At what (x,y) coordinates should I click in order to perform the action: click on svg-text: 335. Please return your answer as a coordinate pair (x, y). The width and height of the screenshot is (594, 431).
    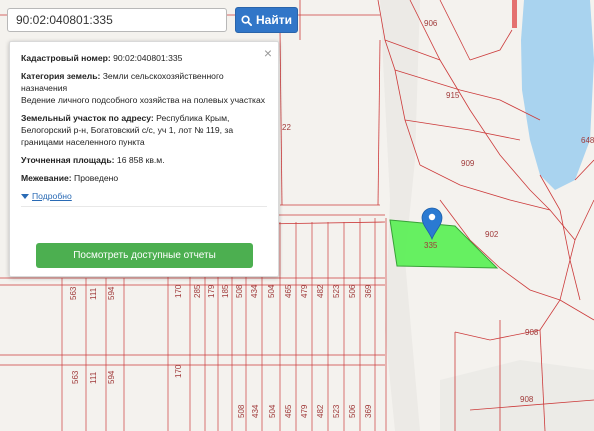
    Looking at the image, I should click on (431, 245).